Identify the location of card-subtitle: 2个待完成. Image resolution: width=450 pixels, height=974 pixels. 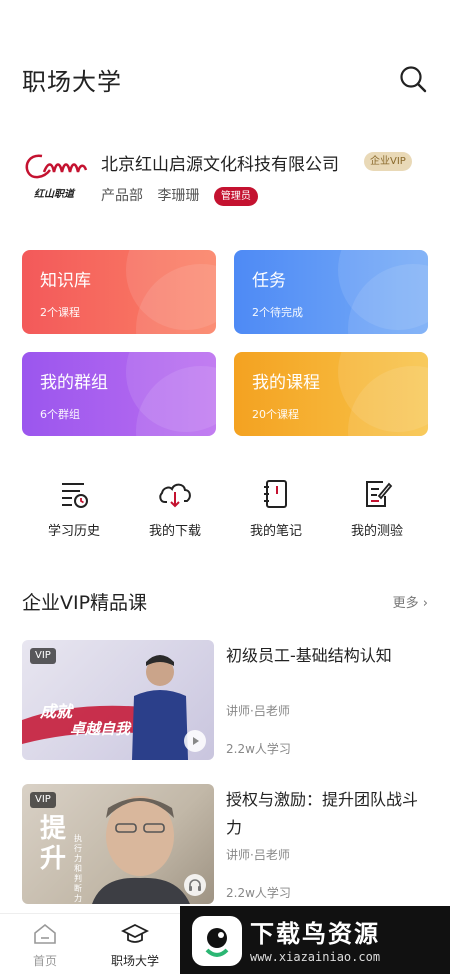
(277, 312).